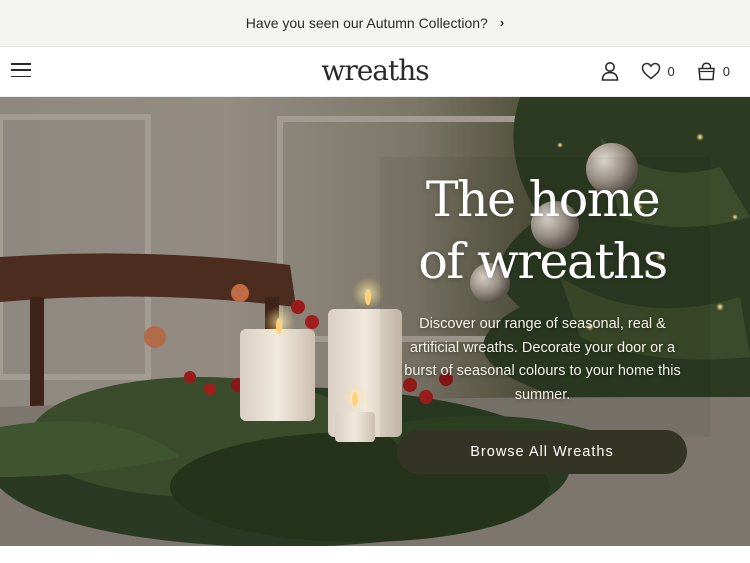 The height and width of the screenshot is (563, 750). I want to click on wishlist-button: 0, so click(658, 71).